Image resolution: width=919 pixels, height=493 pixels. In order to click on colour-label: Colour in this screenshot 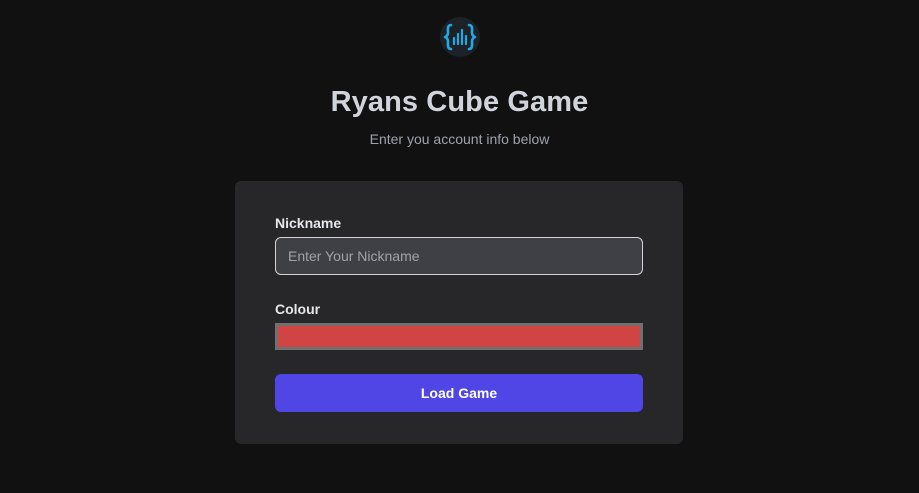, I will do `click(298, 309)`.